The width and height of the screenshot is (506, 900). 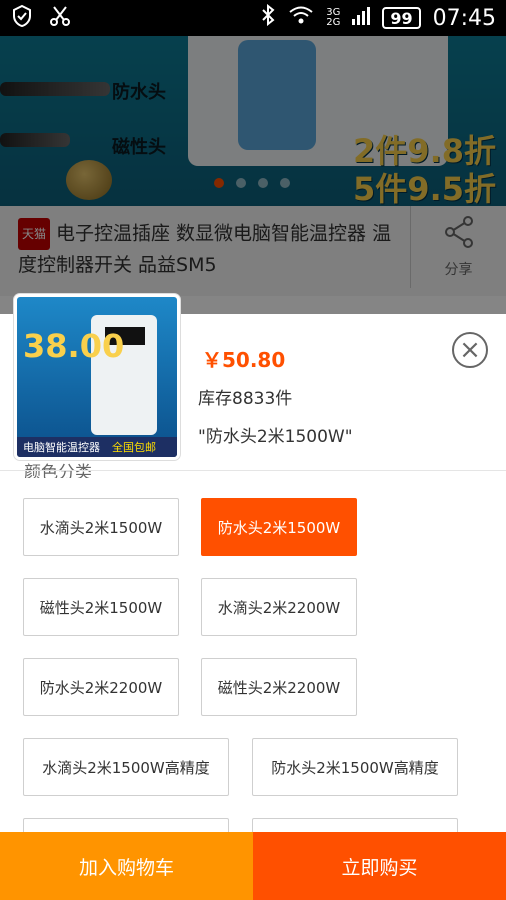 I want to click on sku-option: 磁性头2米2200W, so click(x=279, y=687).